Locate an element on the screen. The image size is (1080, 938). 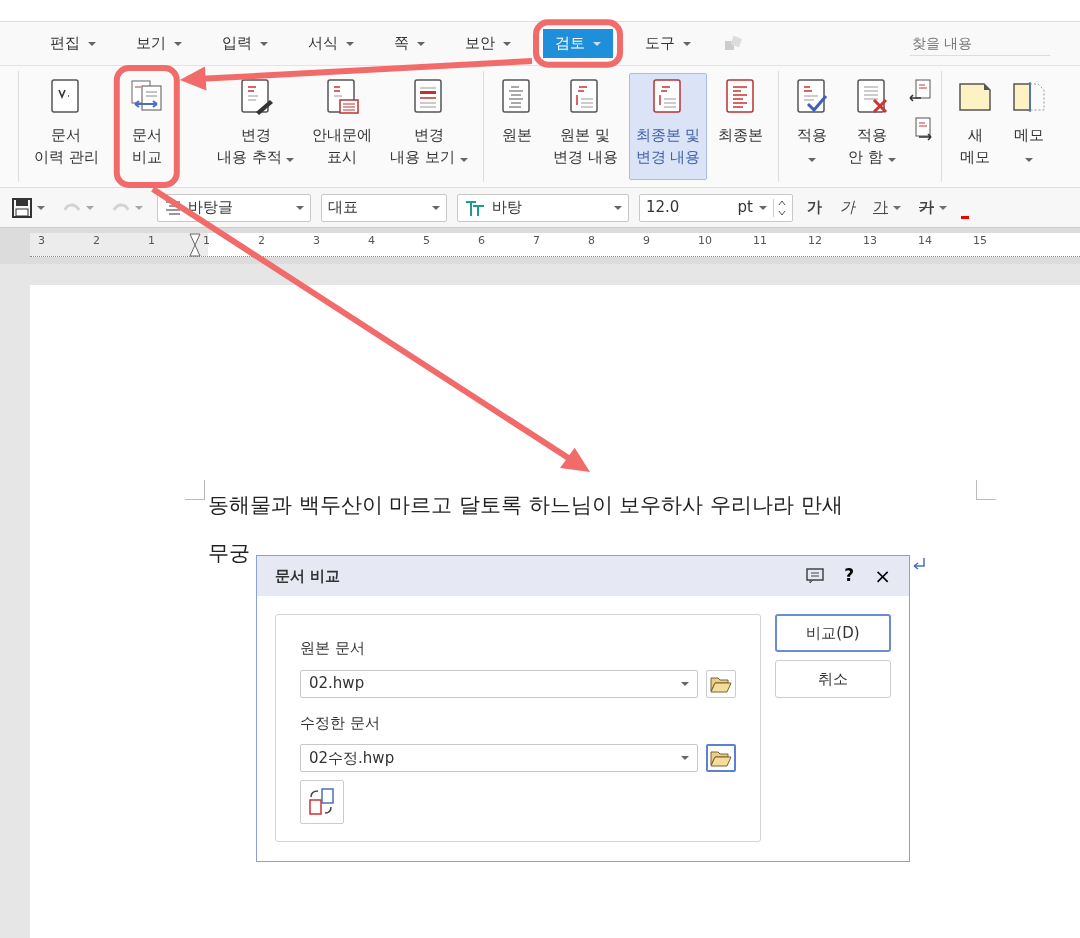
file-combo-box: 02수정.hwp is located at coordinates (499, 758).